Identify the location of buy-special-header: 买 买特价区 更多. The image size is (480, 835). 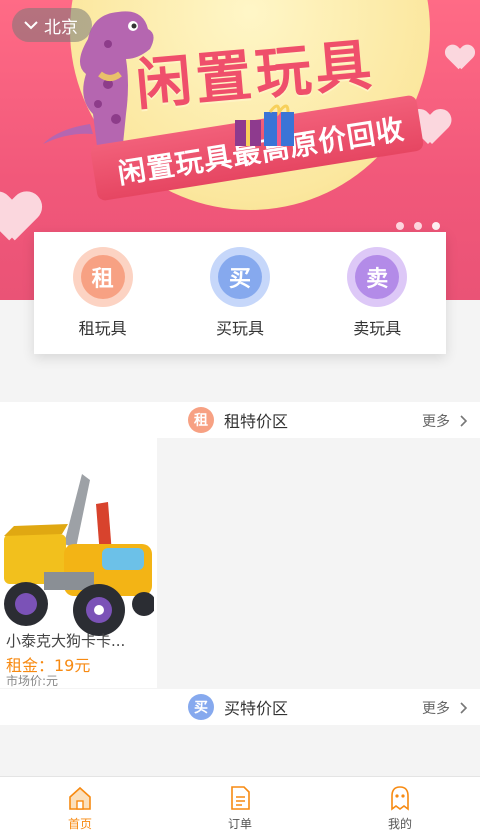
(240, 707).